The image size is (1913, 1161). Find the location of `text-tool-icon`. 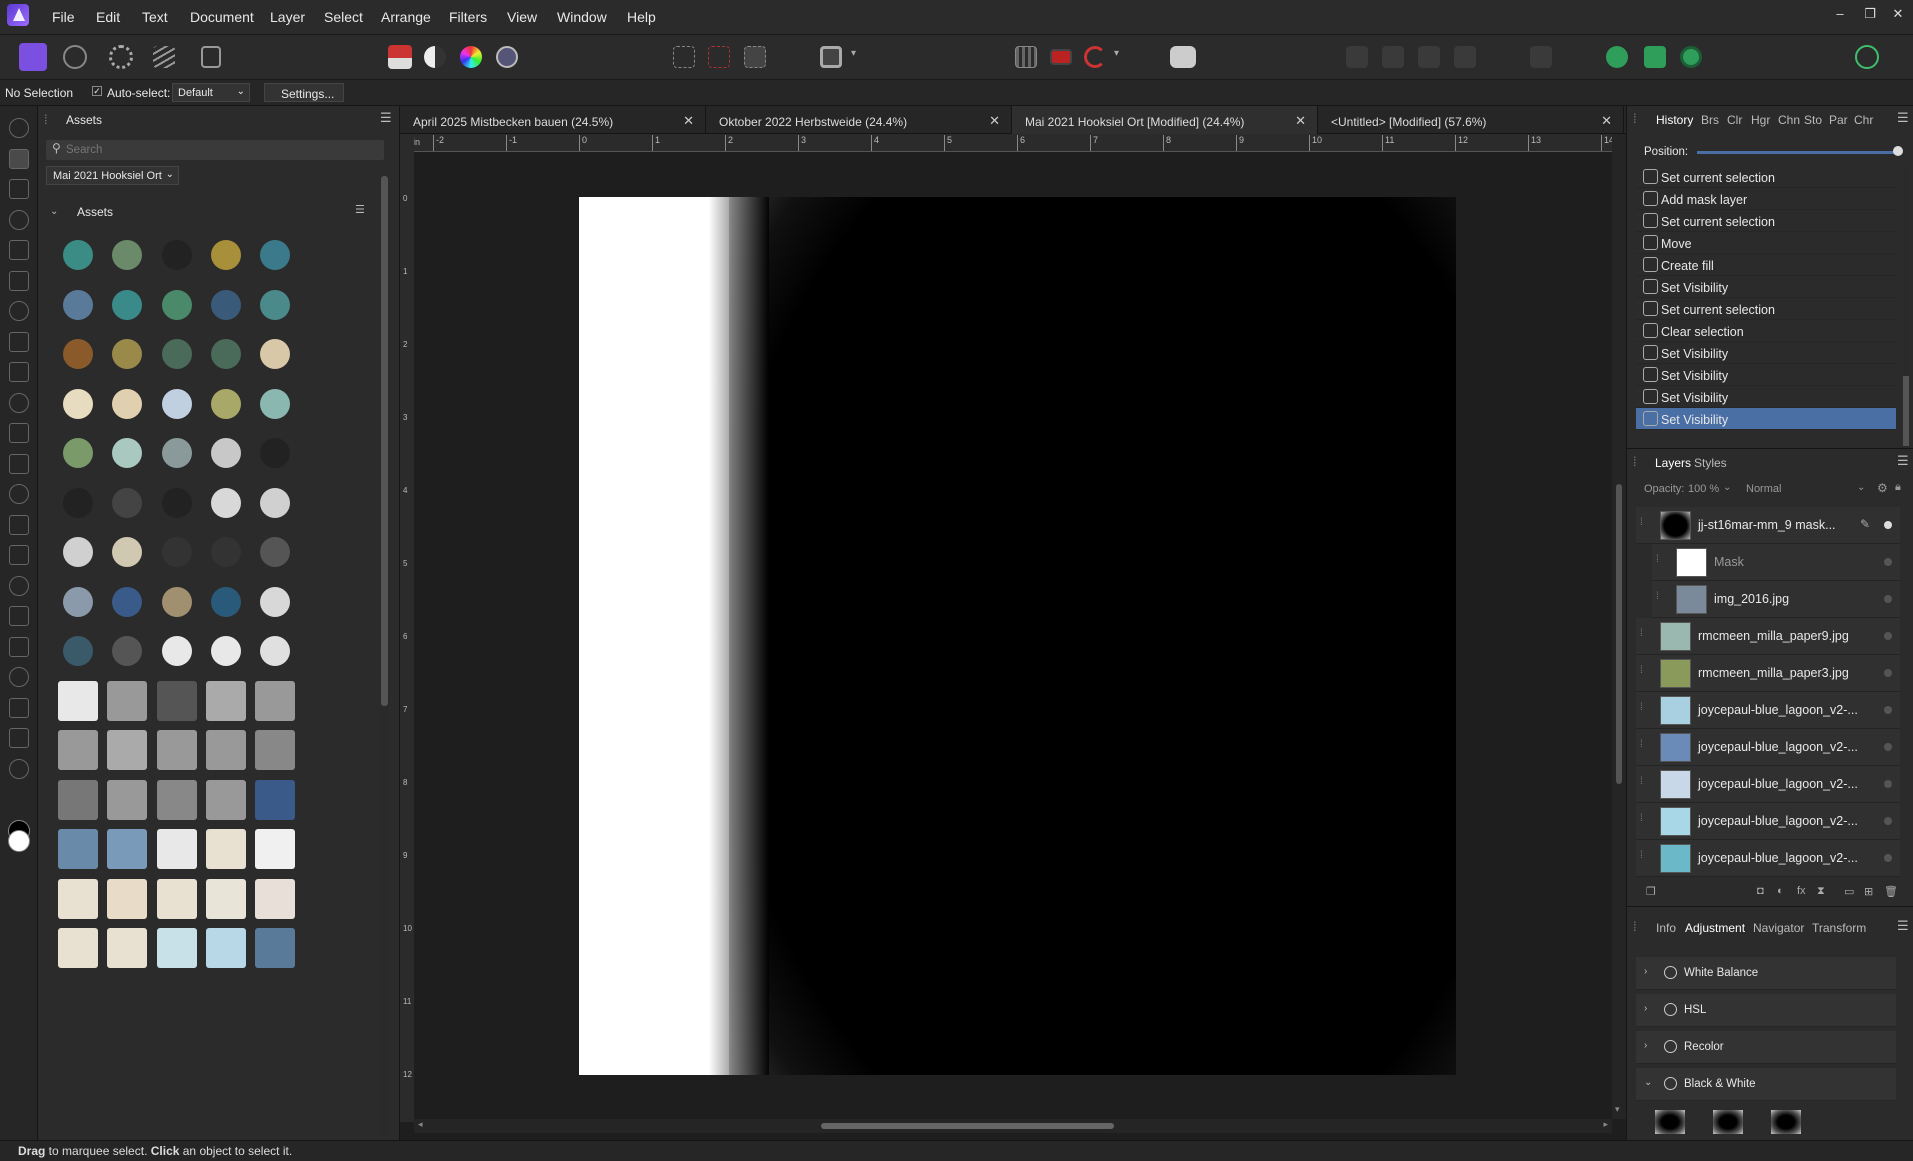

text-tool-icon is located at coordinates (19, 707).